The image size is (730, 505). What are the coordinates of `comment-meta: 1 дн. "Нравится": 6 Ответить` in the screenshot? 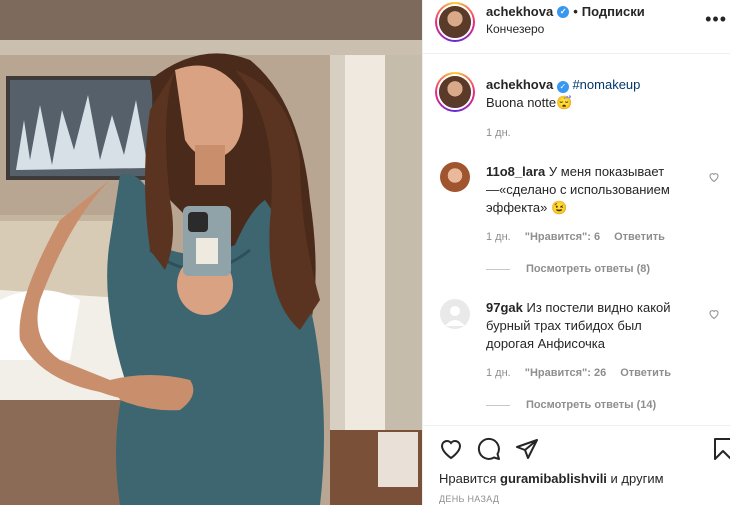 It's located at (575, 237).